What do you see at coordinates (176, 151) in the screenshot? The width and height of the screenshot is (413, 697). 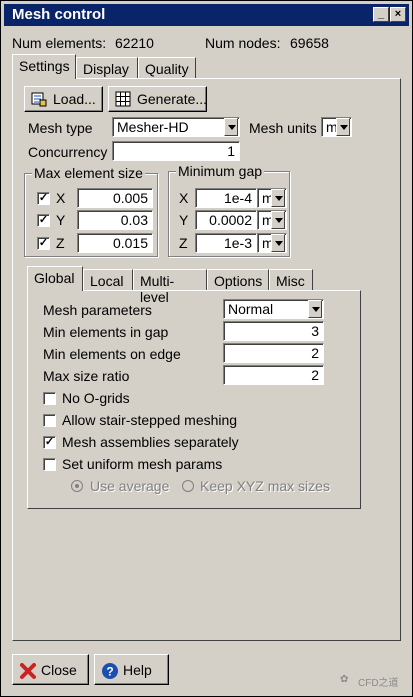 I see `concurrency-field: 1` at bounding box center [176, 151].